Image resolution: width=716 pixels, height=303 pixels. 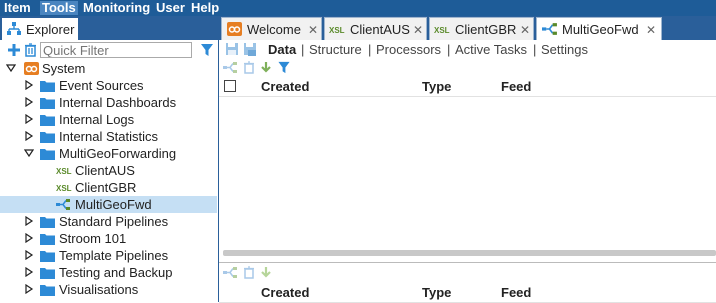 I want to click on subnav-structure: Structure, so click(x=335, y=49).